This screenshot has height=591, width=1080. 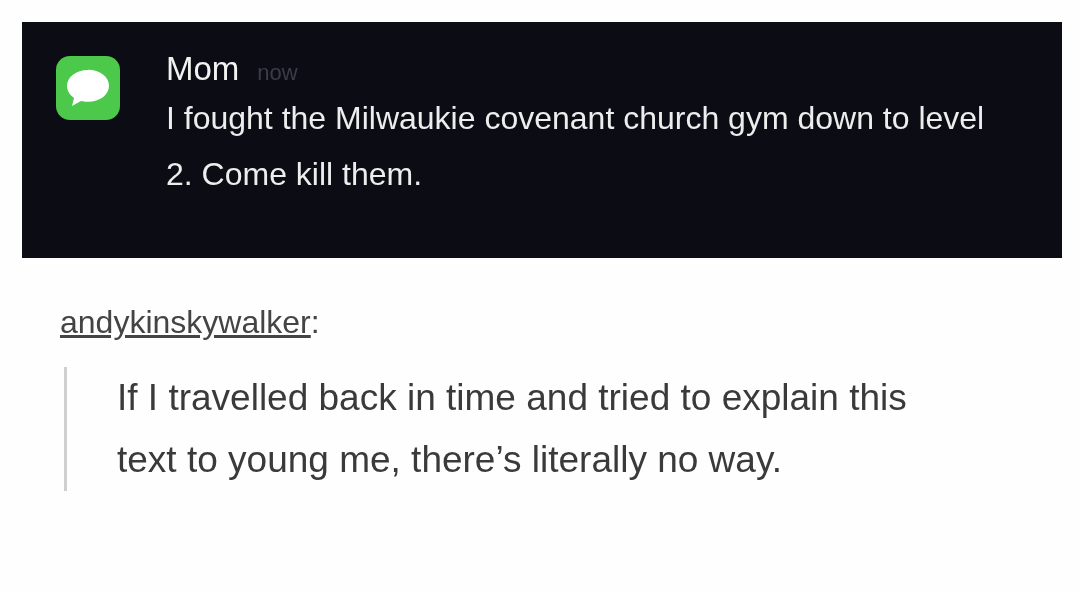 I want to click on colon-text: :, so click(x=315, y=322).